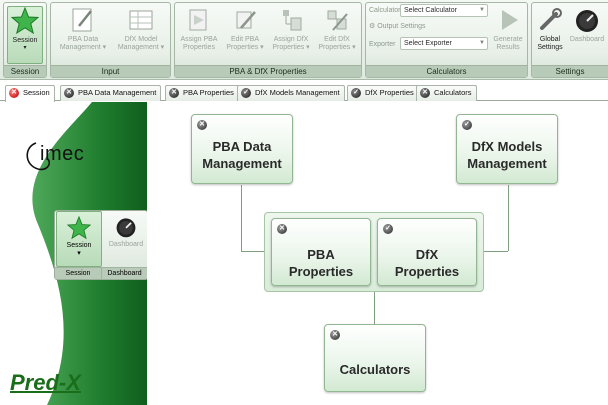  Describe the element at coordinates (244, 39) in the screenshot. I see `edit-pba-label-line1: Edit PBA` at that location.